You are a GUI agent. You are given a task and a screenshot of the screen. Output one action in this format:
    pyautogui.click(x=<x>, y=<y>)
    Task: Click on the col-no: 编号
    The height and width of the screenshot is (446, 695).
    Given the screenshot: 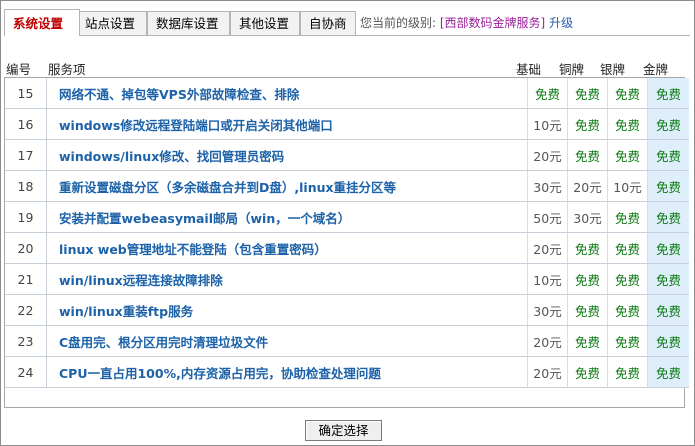 What is the action you would take?
    pyautogui.click(x=19, y=69)
    